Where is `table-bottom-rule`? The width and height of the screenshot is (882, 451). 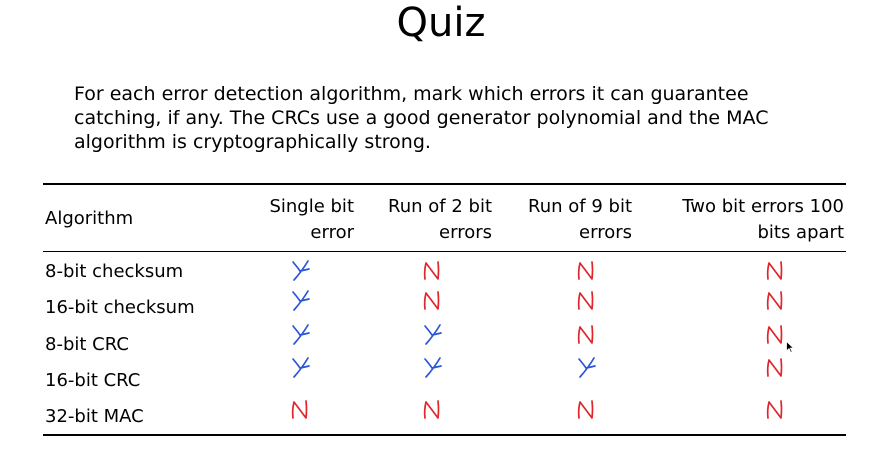 table-bottom-rule is located at coordinates (444, 435).